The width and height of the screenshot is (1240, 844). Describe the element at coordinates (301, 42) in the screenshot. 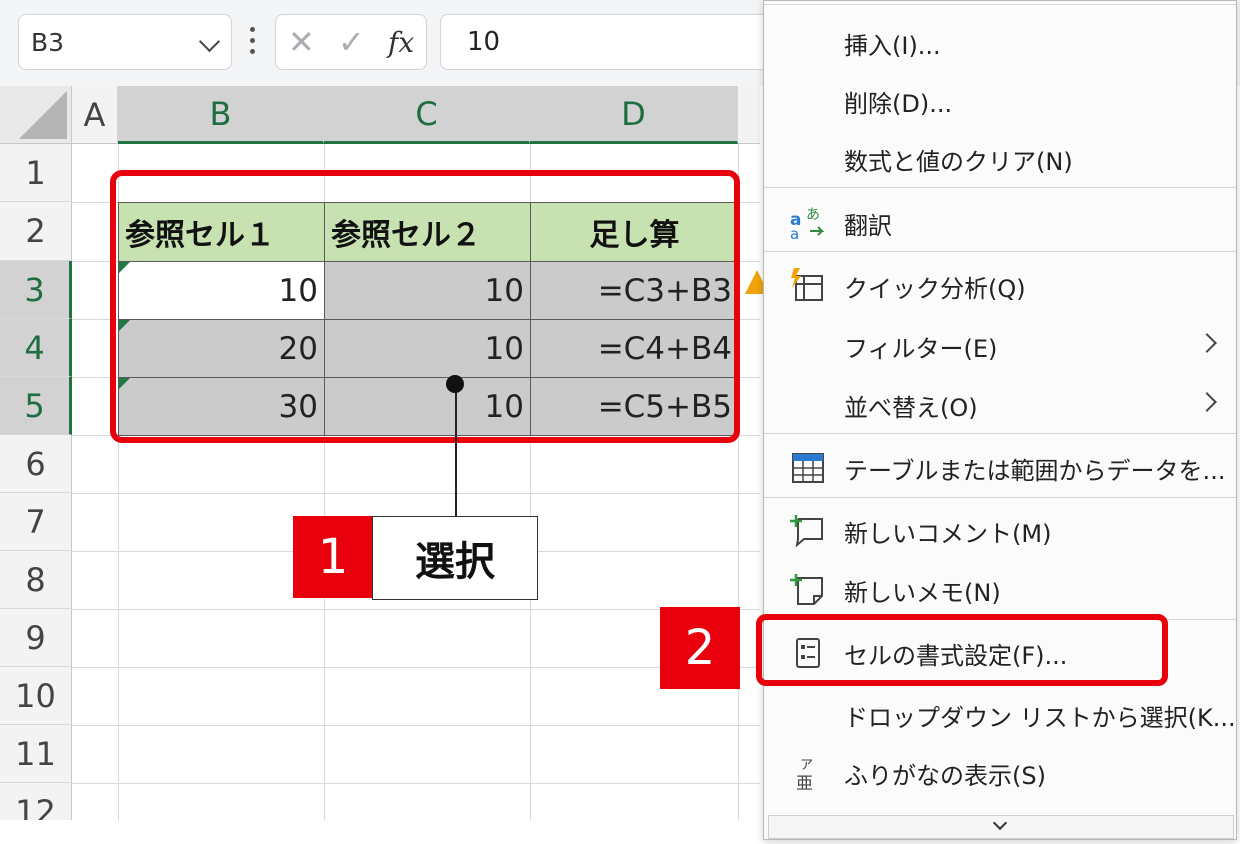

I see `cancel-icon: ✕` at that location.